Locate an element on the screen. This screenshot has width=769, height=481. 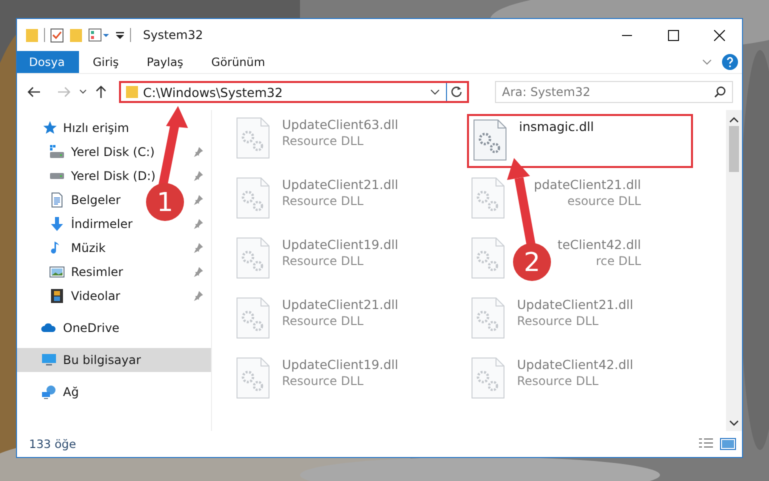
sidebar-item: Bu bilgisayar is located at coordinates (102, 360).